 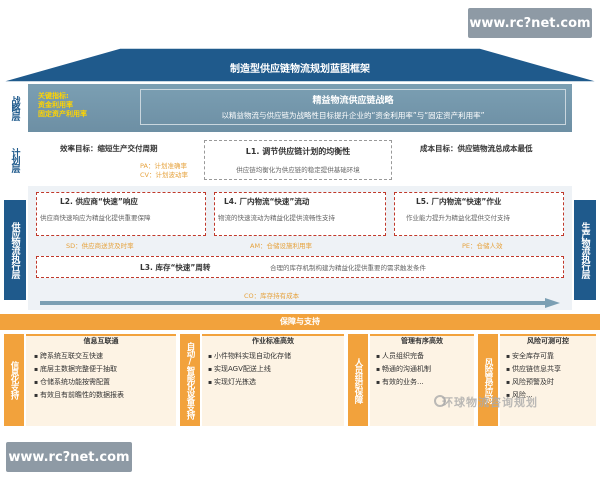 I want to click on list-item: 风险预警及时, so click(x=550, y=382).